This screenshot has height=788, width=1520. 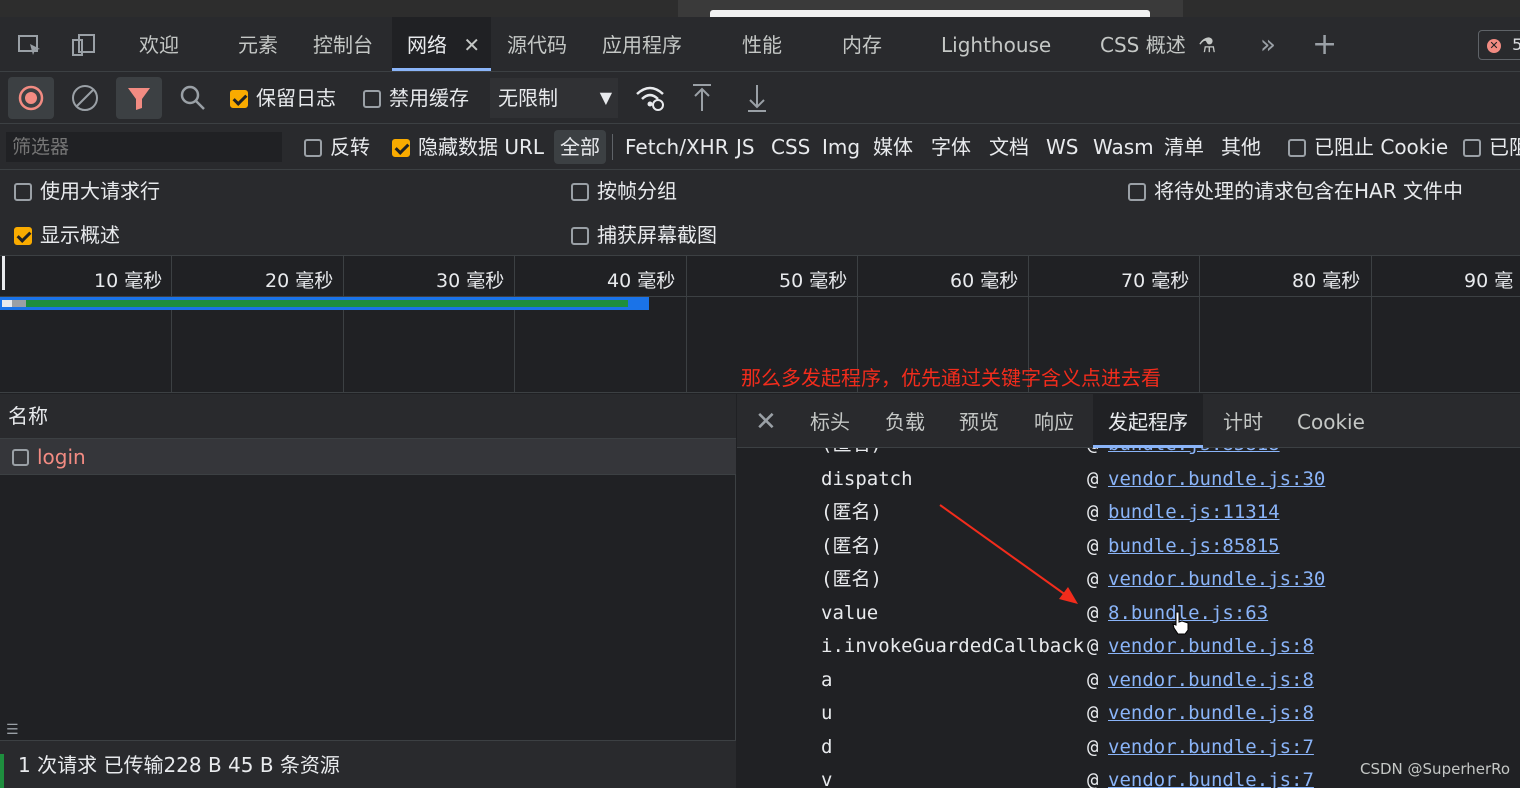 I want to click on filter-type-fetch-xhr: Fetch/XHR, so click(x=677, y=147).